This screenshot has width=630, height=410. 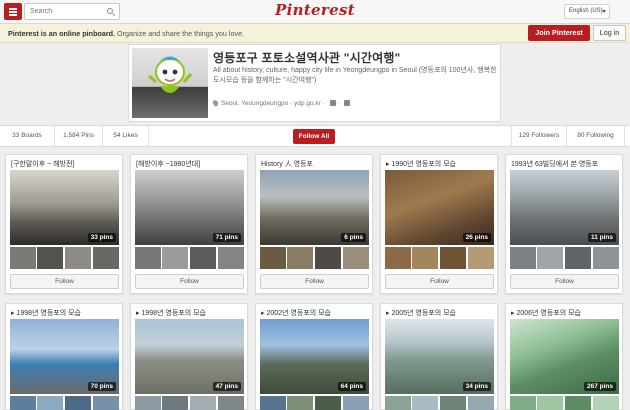 What do you see at coordinates (316, 313) in the screenshot?
I see `board-title: ▸ 2002년 영등포의 모습` at bounding box center [316, 313].